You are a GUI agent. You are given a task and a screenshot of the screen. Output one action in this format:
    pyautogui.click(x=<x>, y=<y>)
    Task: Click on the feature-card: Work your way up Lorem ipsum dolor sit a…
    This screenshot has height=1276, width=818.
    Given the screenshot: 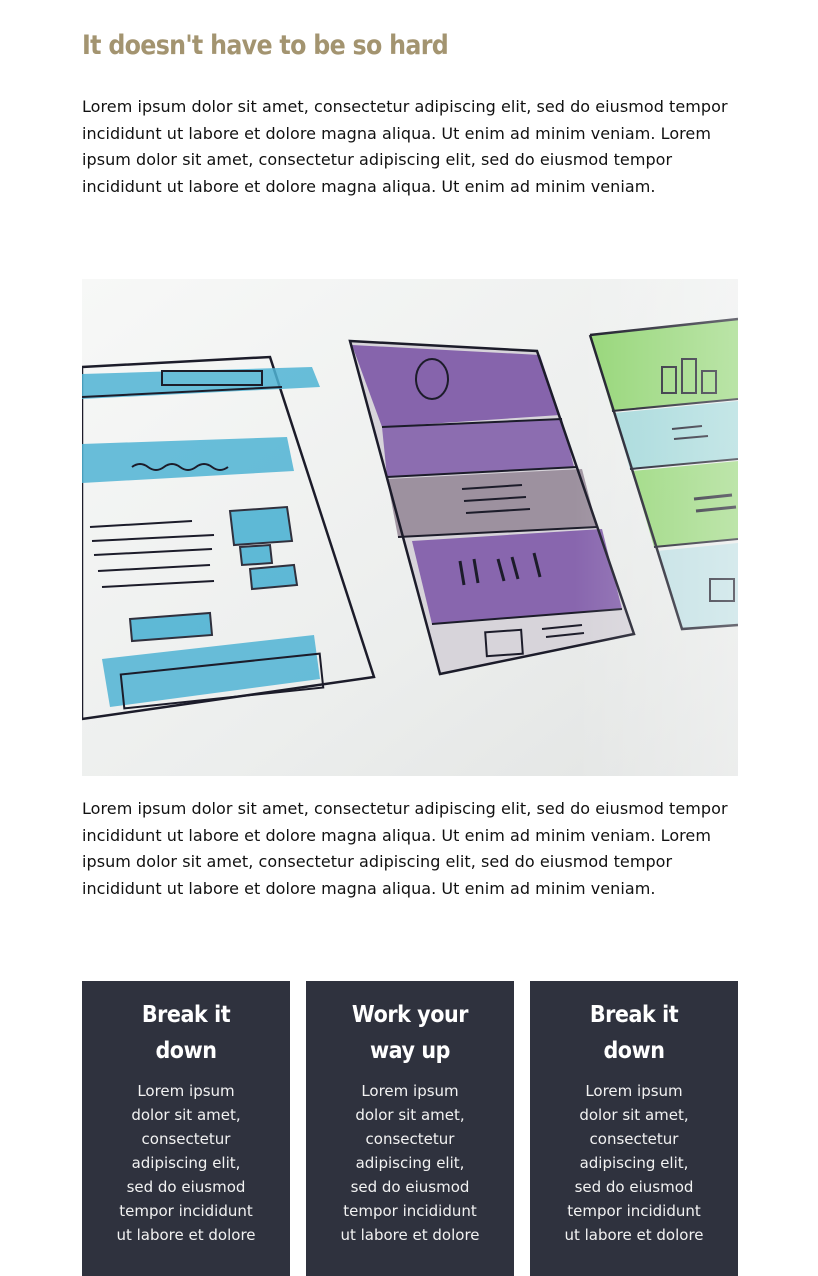 What is the action you would take?
    pyautogui.click(x=410, y=1128)
    